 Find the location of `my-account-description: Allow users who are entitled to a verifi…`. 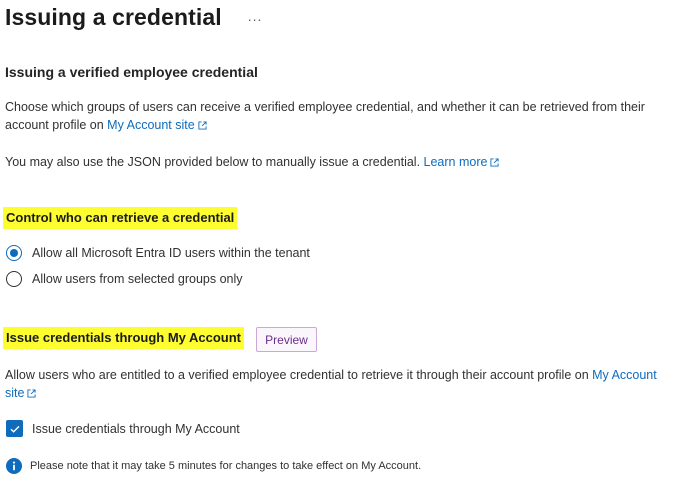

my-account-description: Allow users who are entitled to a verifi… is located at coordinates (340, 384).